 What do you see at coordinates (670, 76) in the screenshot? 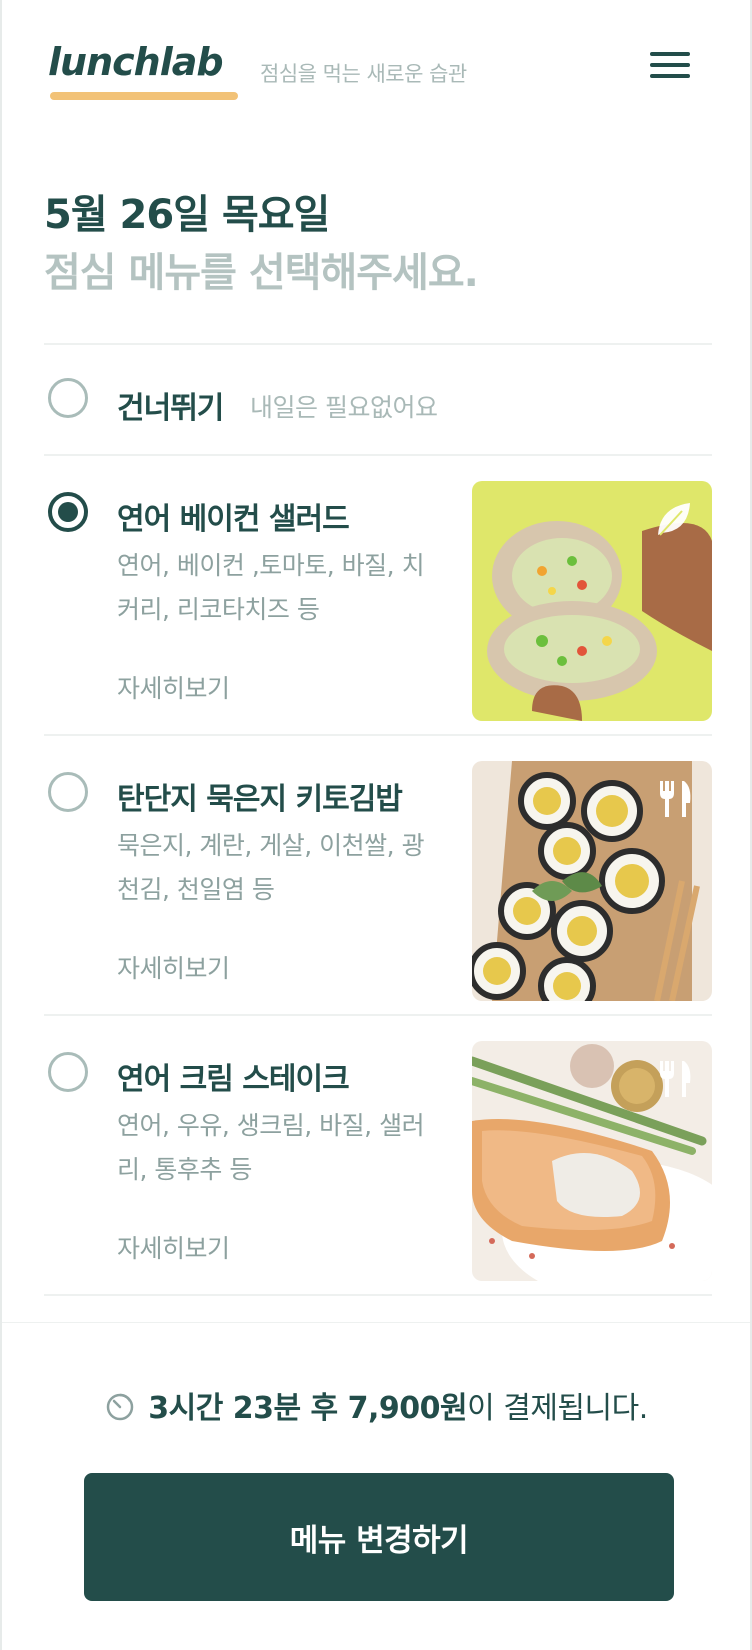
I see `menu-bar-bottom` at bounding box center [670, 76].